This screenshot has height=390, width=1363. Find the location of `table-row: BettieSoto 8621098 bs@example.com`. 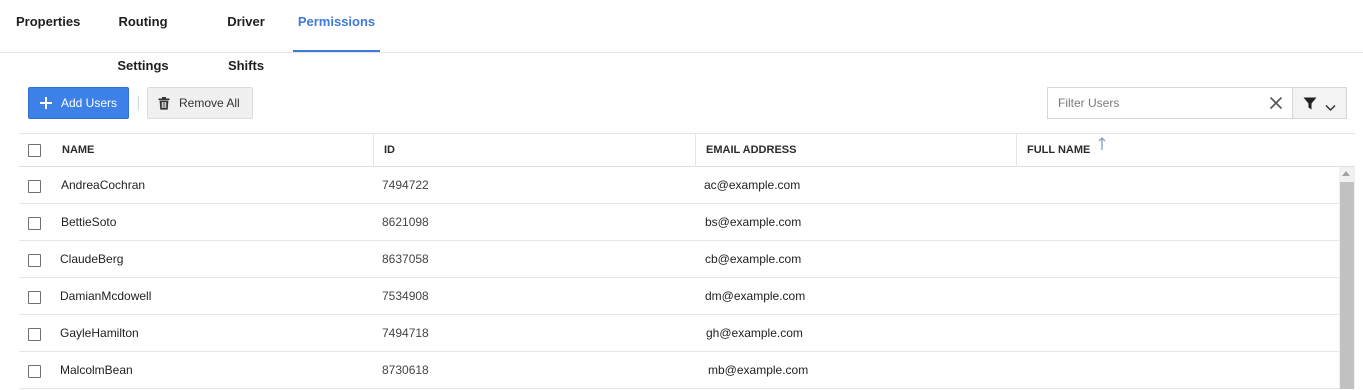

table-row: BettieSoto 8621098 bs@example.com is located at coordinates (679, 222).